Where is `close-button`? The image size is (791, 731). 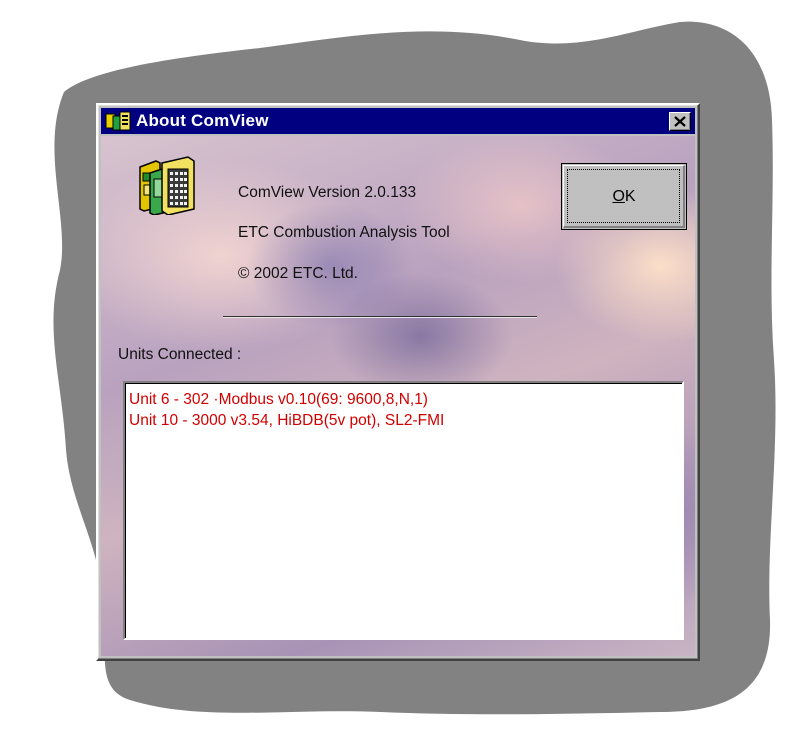
close-button is located at coordinates (680, 121).